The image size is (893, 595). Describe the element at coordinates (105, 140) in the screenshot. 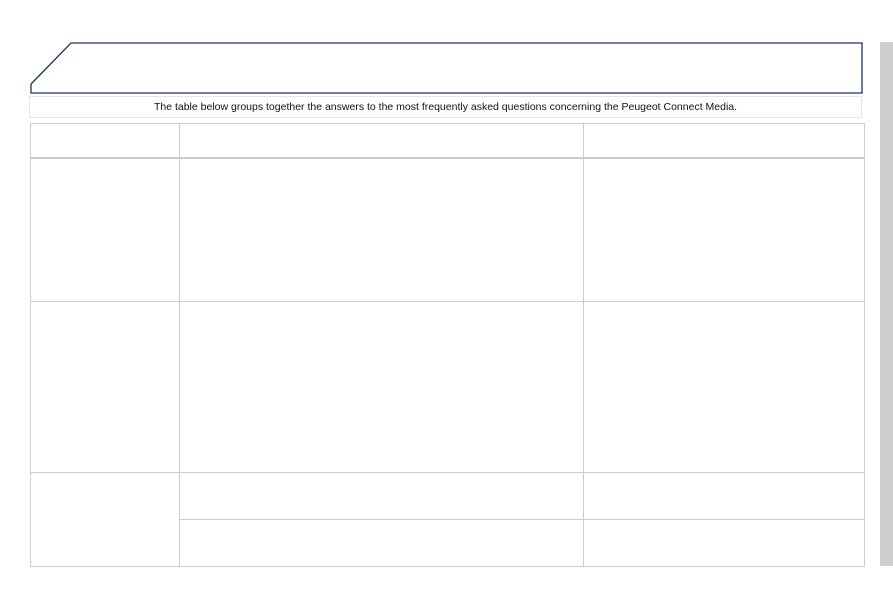

I see `header-question` at that location.